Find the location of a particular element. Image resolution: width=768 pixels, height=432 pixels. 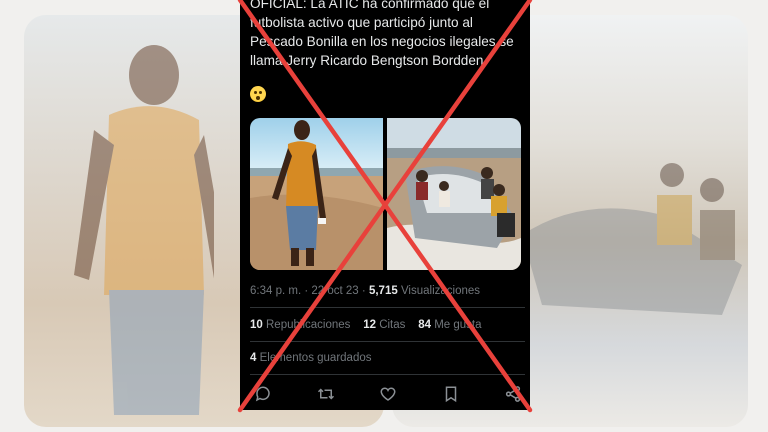

like-icon is located at coordinates (388, 394).